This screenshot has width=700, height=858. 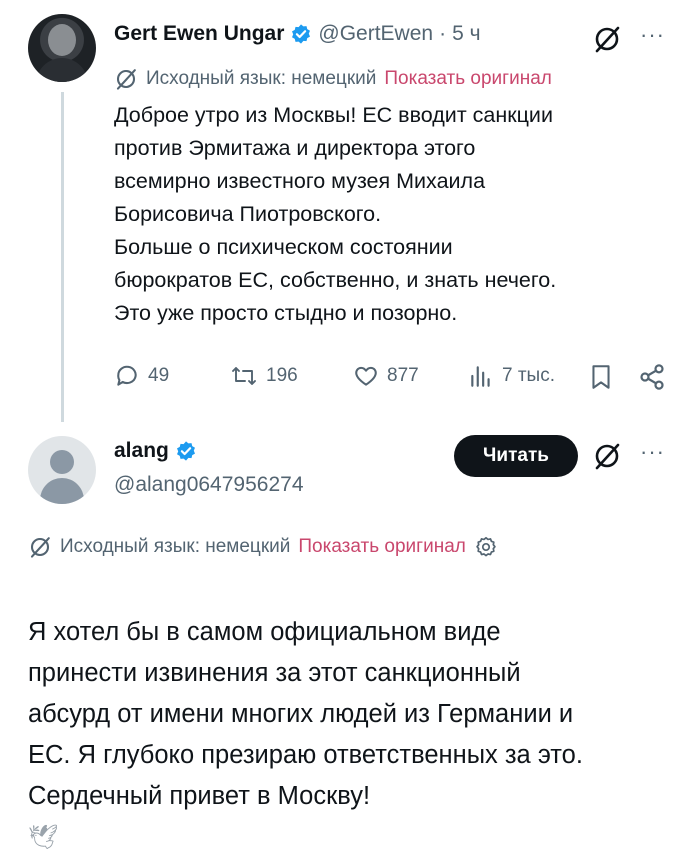 What do you see at coordinates (62, 491) in the screenshot?
I see `avatar-shoulders` at bounding box center [62, 491].